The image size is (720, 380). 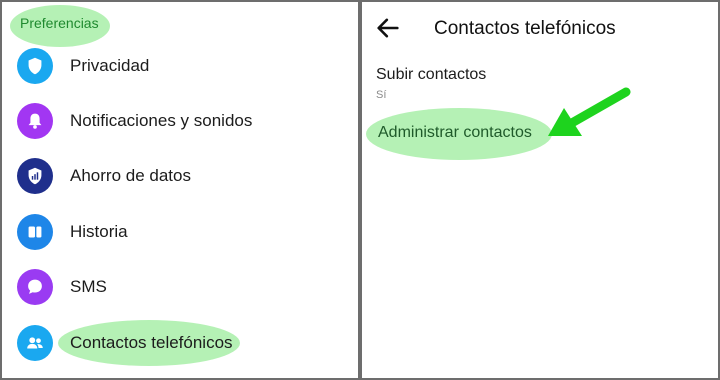 I want to click on setting-label: Subir contactos, so click(x=431, y=74).